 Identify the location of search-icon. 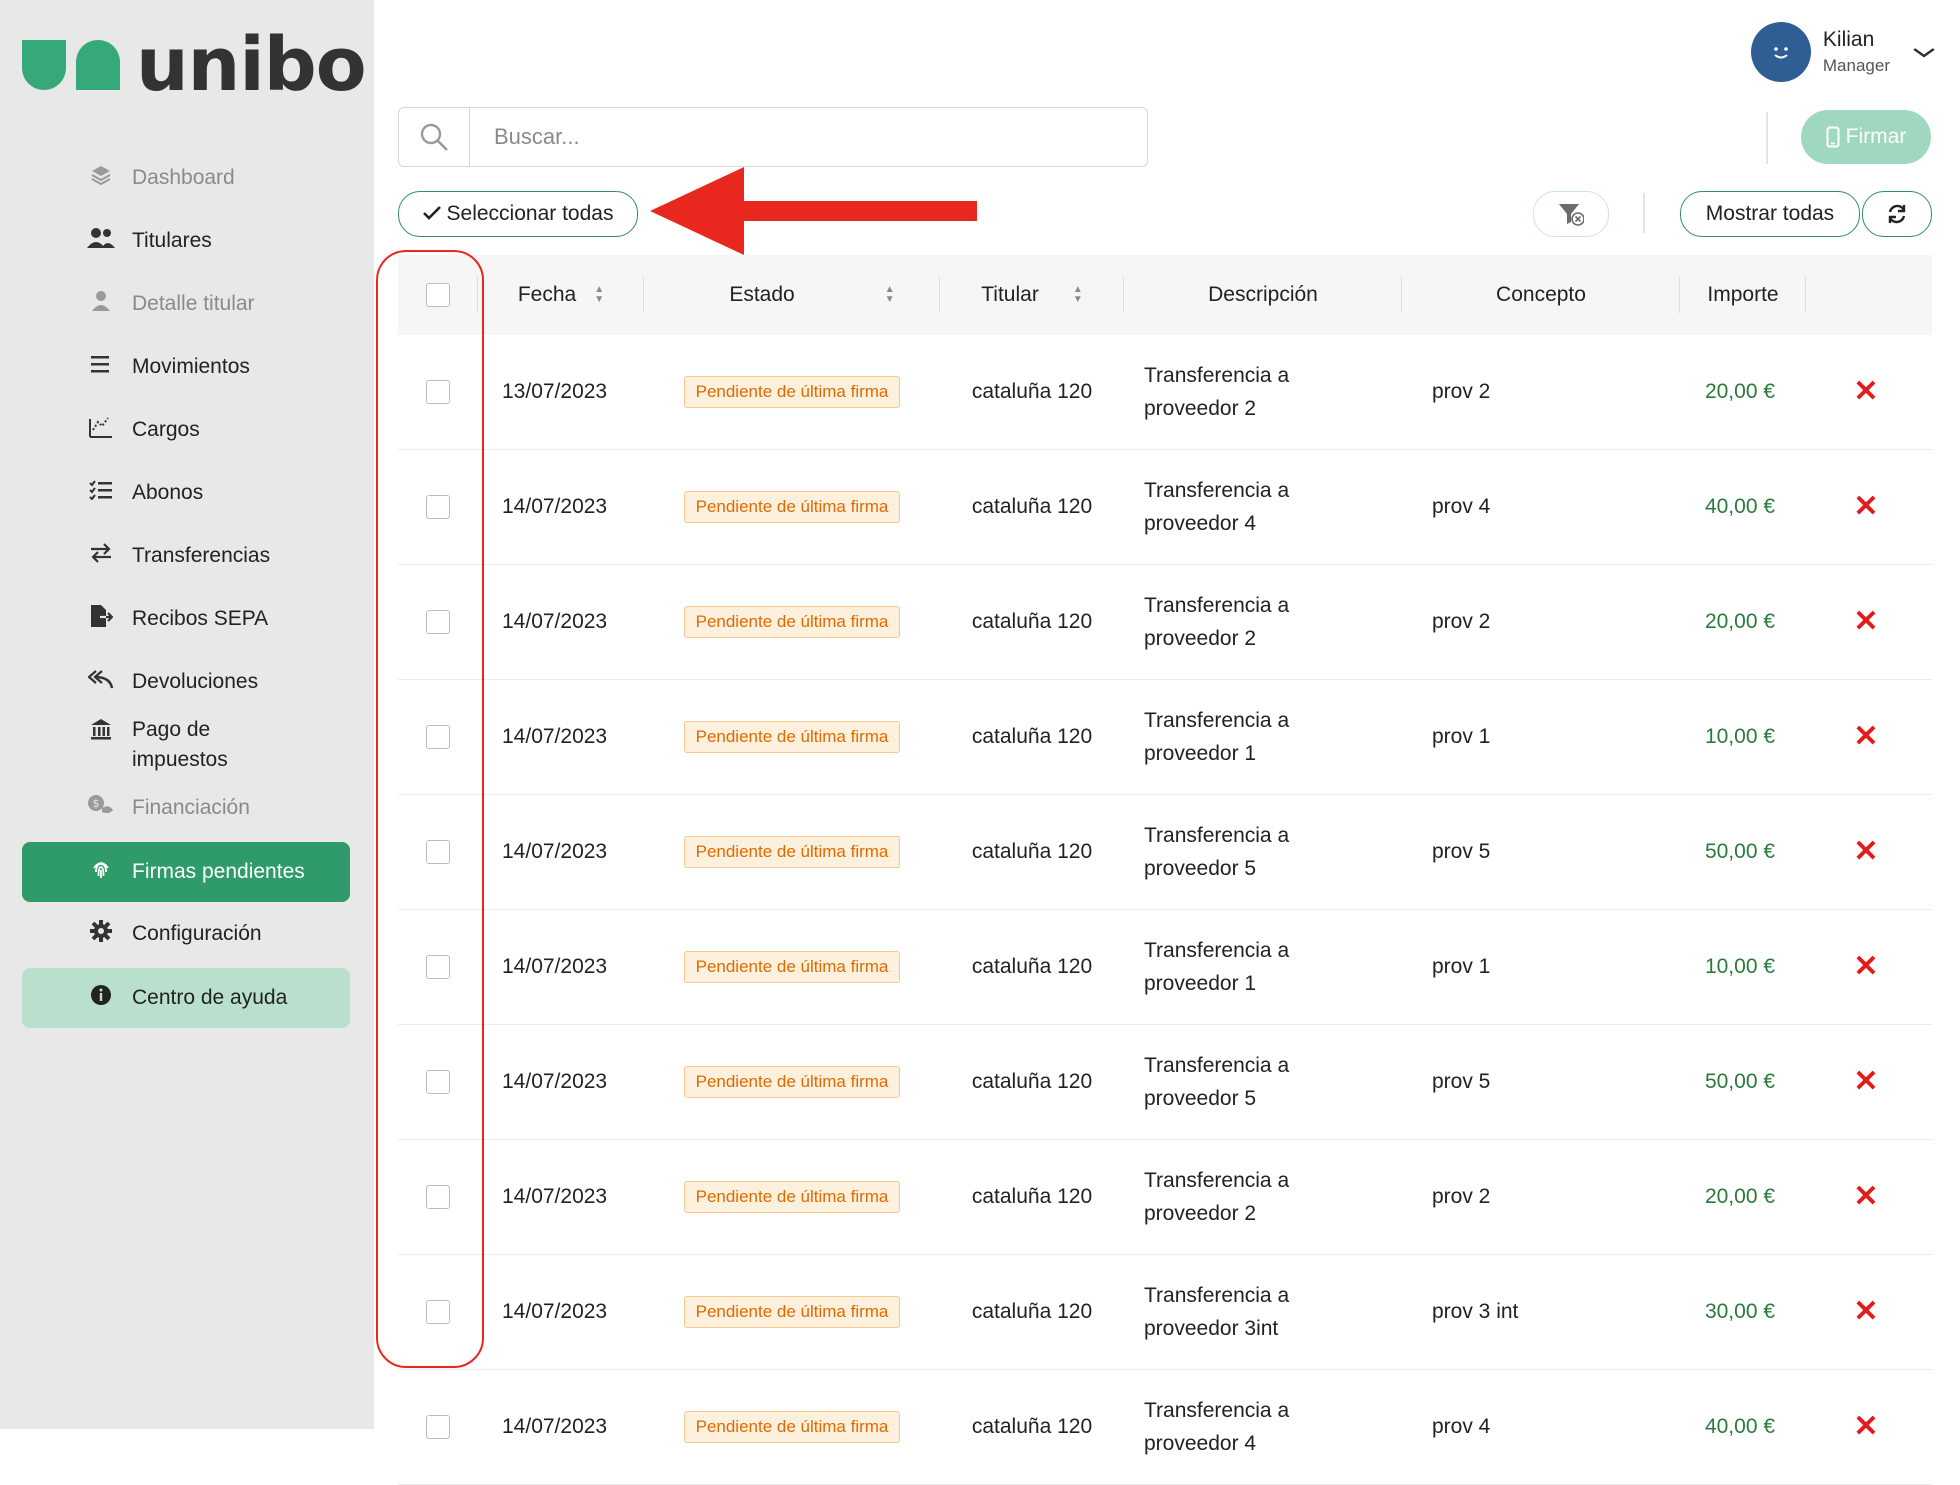
(434, 137).